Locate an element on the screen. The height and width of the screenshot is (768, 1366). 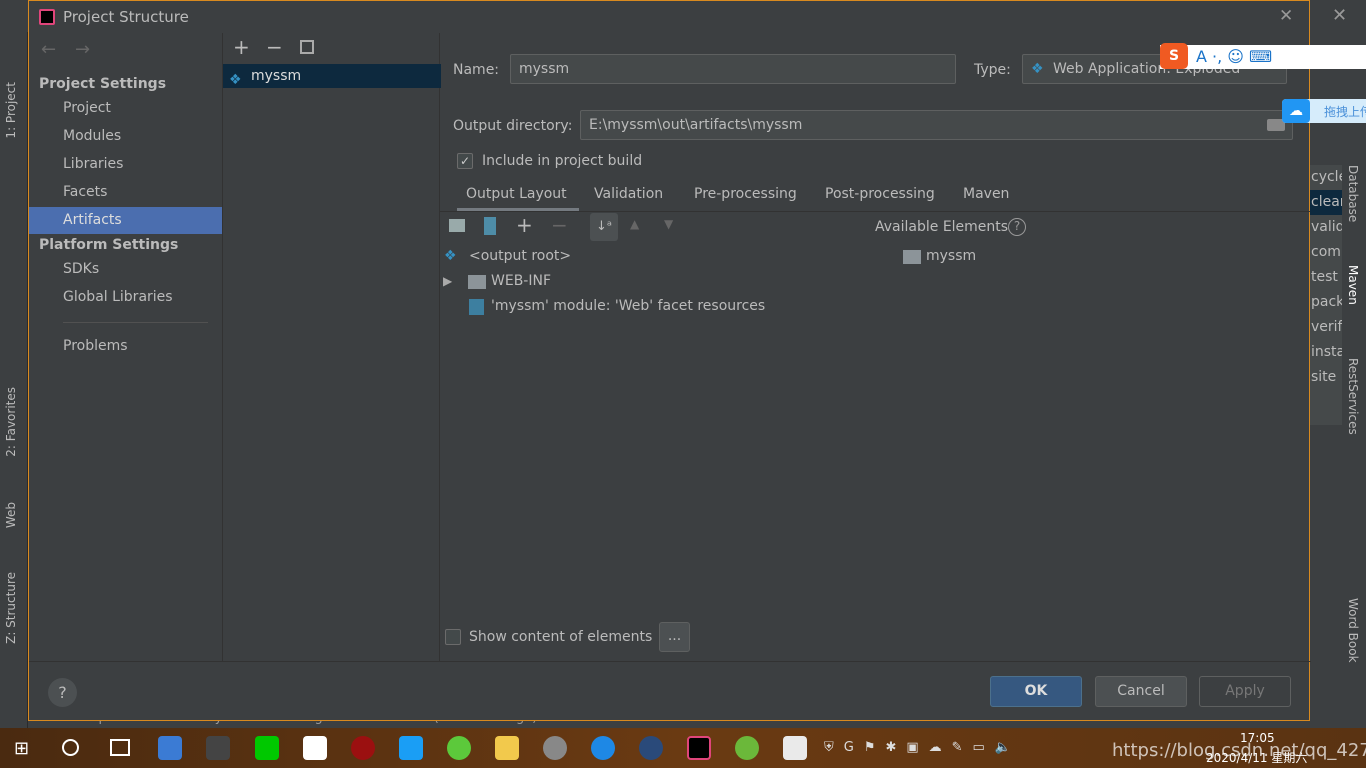
artifact-list: + − ❖ myssm is located at coordinates (331, 347).